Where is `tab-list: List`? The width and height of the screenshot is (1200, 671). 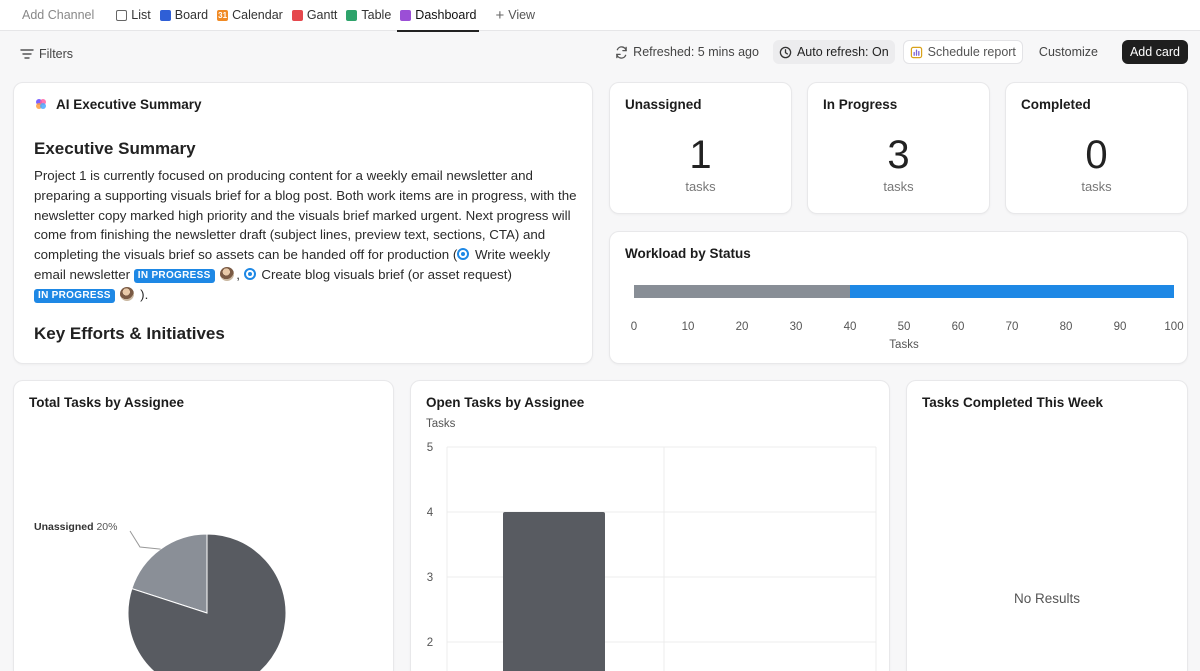
tab-list: List is located at coordinates (133, 15).